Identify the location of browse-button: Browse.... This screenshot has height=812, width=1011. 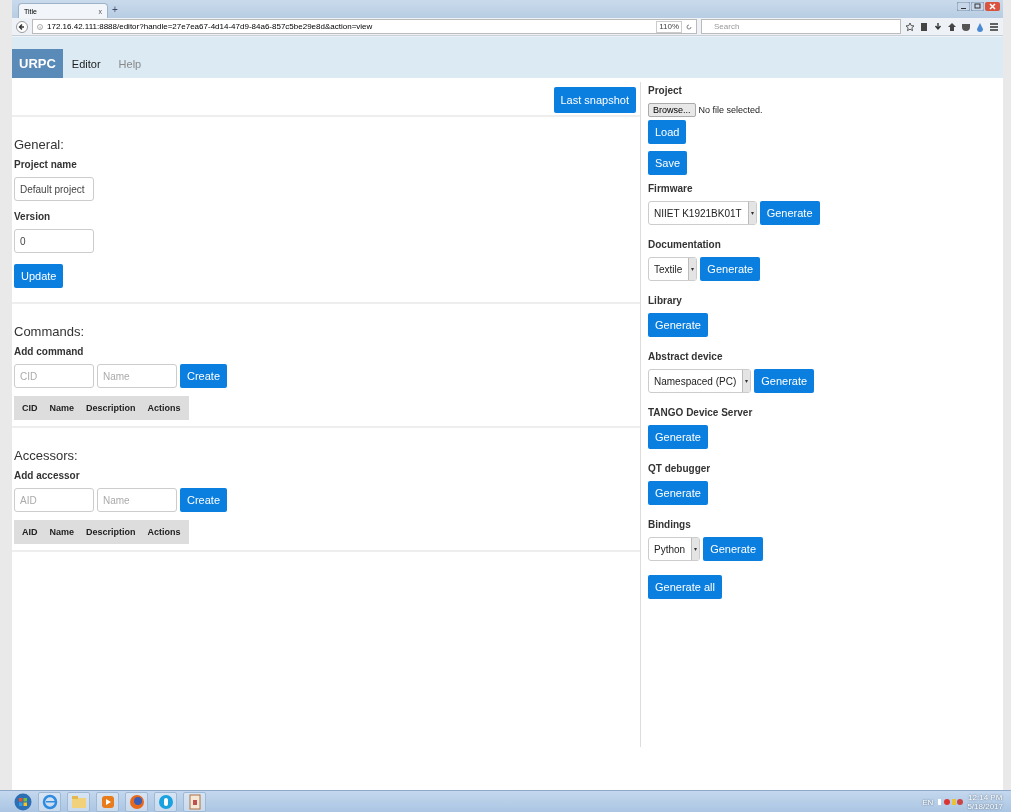
(672, 110).